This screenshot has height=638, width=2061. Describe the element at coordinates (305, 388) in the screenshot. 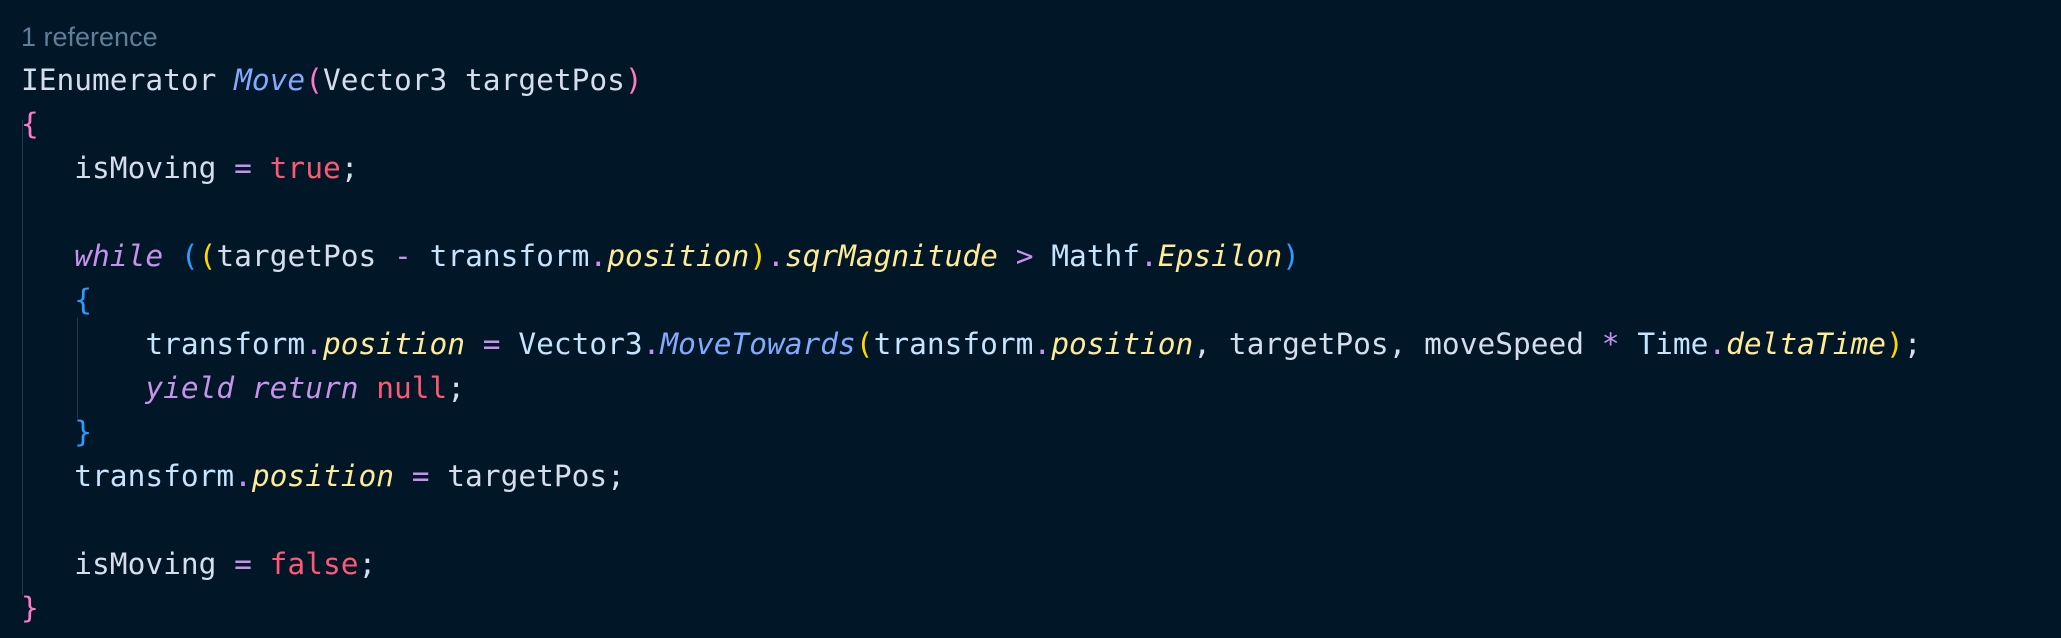

I see `code-token: return` at that location.